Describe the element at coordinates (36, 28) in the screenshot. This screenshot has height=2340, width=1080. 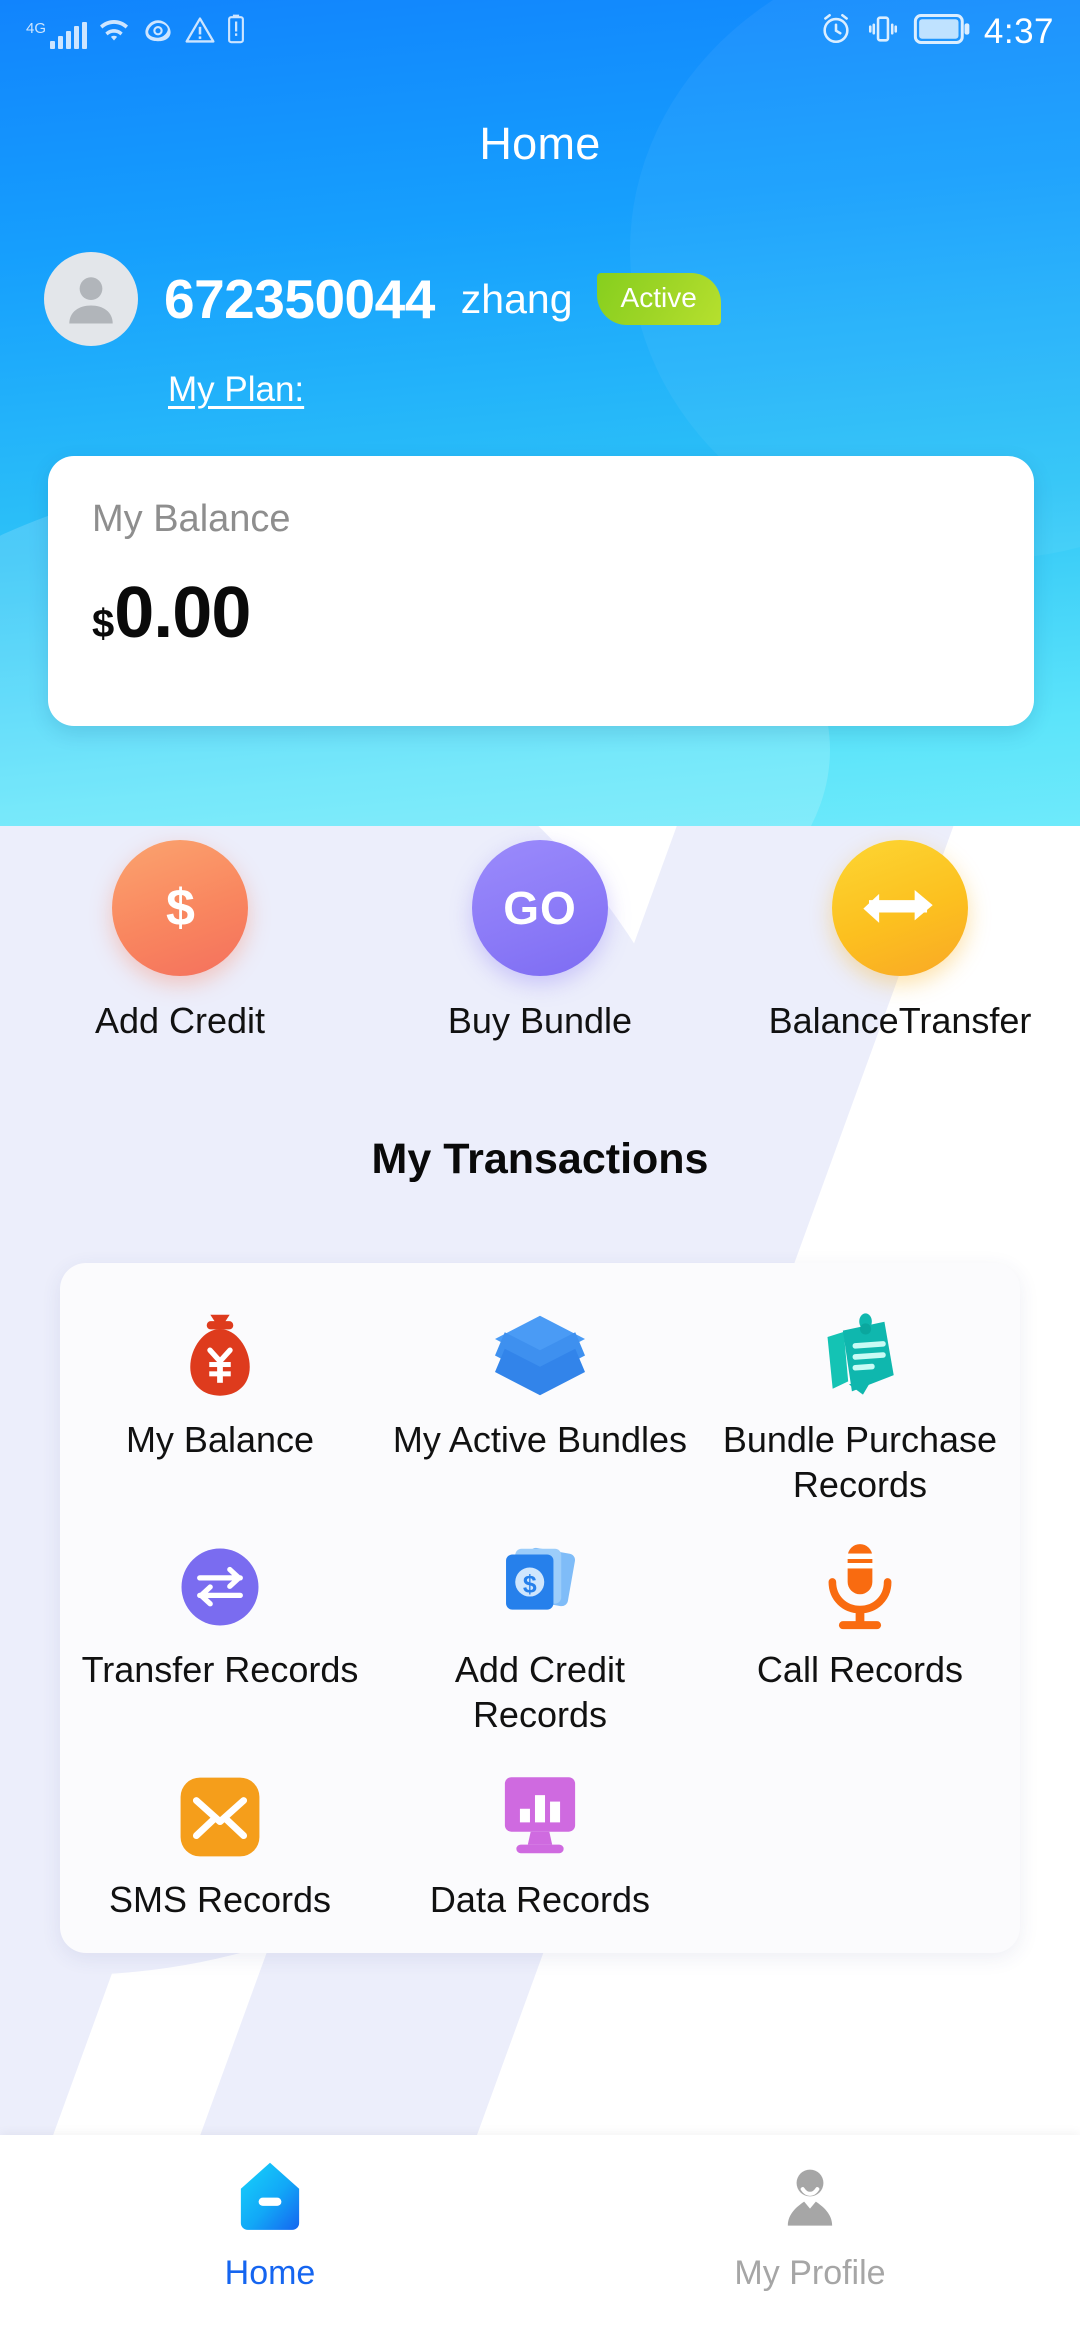
I see `network-type-label: 4G` at that location.